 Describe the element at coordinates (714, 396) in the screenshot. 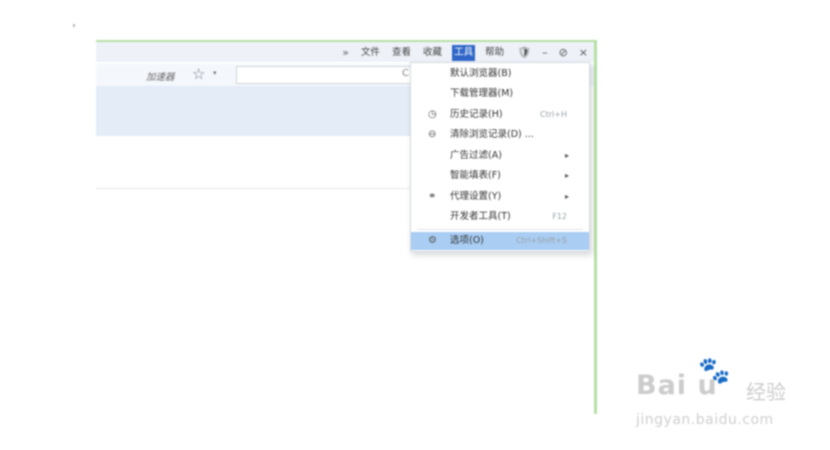

I see `baidu-jingyan-watermark: Bai u 🐾 经验 jingyan.baidu.com` at that location.